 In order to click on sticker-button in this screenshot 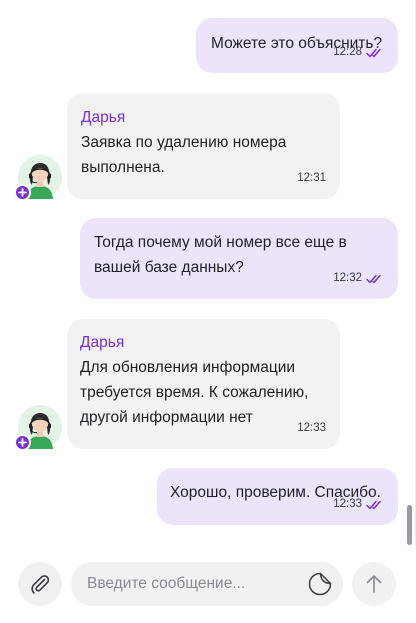, I will do `click(320, 584)`.